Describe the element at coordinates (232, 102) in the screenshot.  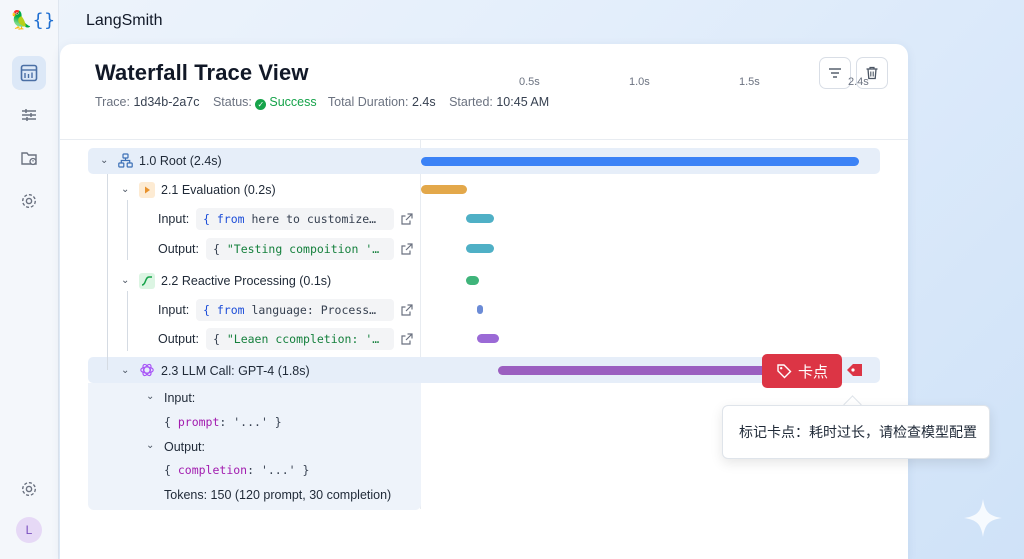
I see `status-label: Status:` at that location.